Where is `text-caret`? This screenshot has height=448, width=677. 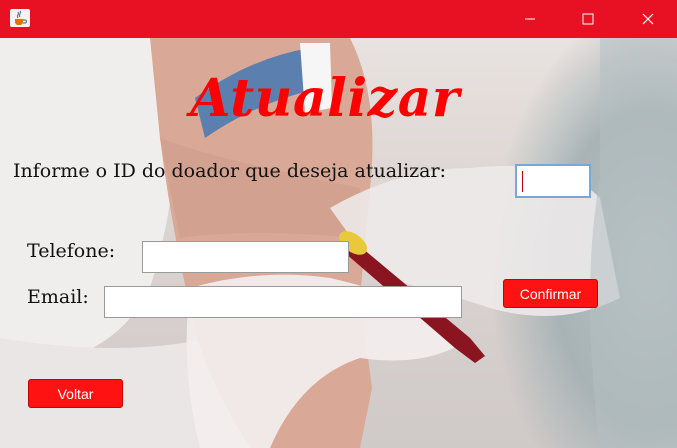
text-caret is located at coordinates (522, 181).